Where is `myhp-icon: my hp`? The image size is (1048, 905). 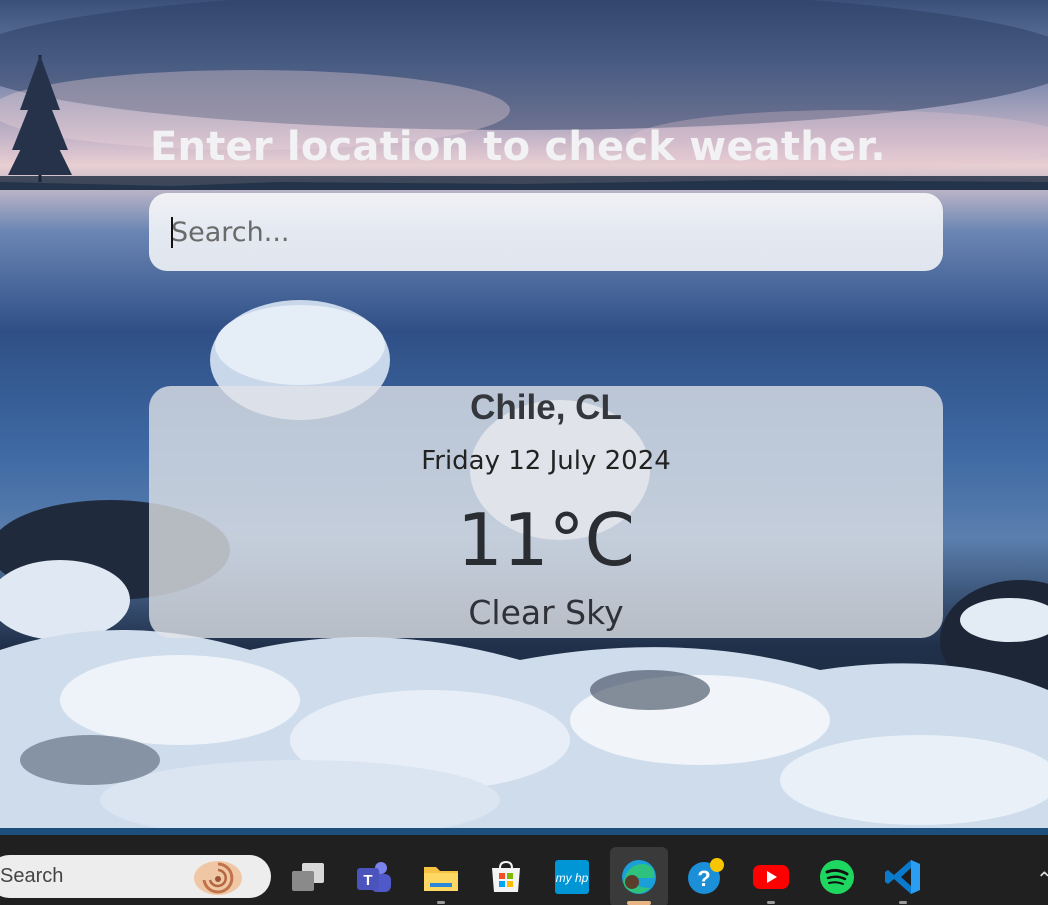 myhp-icon: my hp is located at coordinates (572, 877).